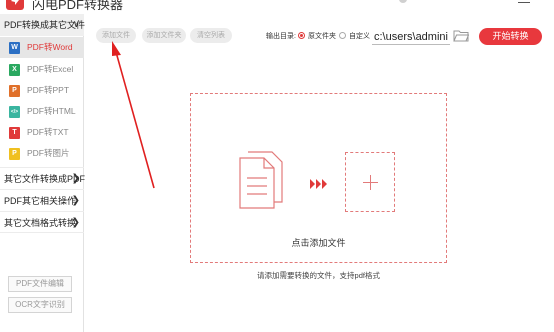 The image size is (554, 332). Describe the element at coordinates (51, 111) in the screenshot. I see `sidebar-item-label: PDF转HTML` at that location.